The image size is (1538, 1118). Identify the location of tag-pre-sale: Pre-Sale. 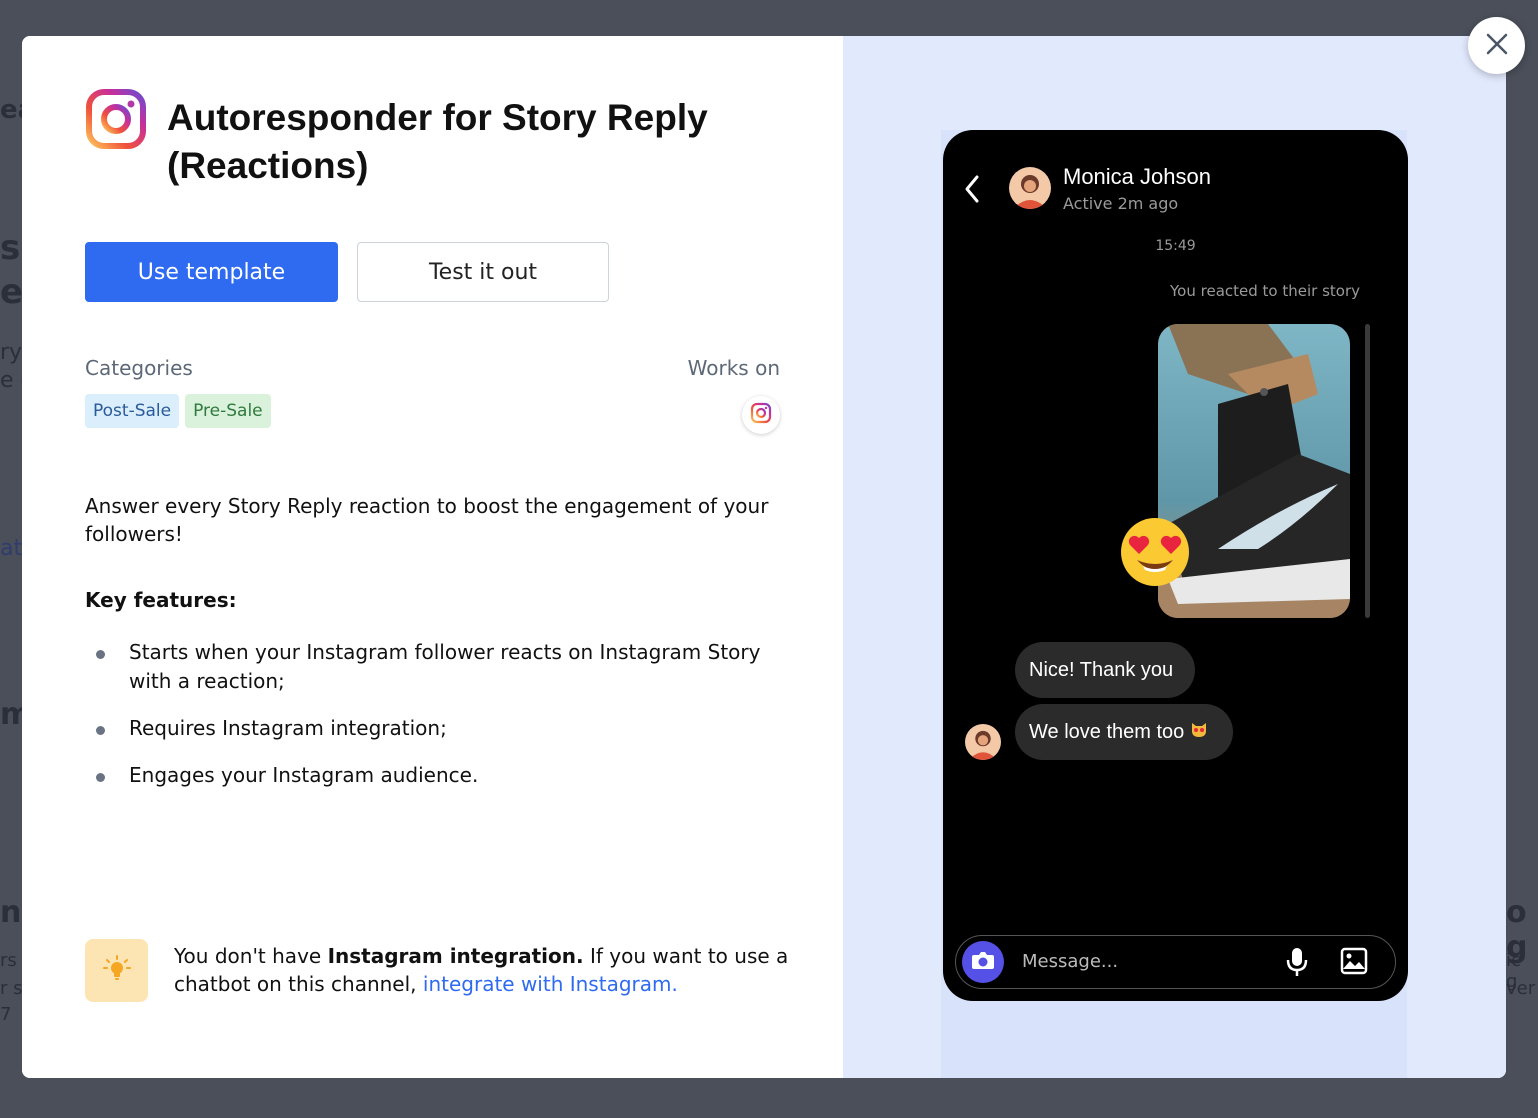
(228, 411).